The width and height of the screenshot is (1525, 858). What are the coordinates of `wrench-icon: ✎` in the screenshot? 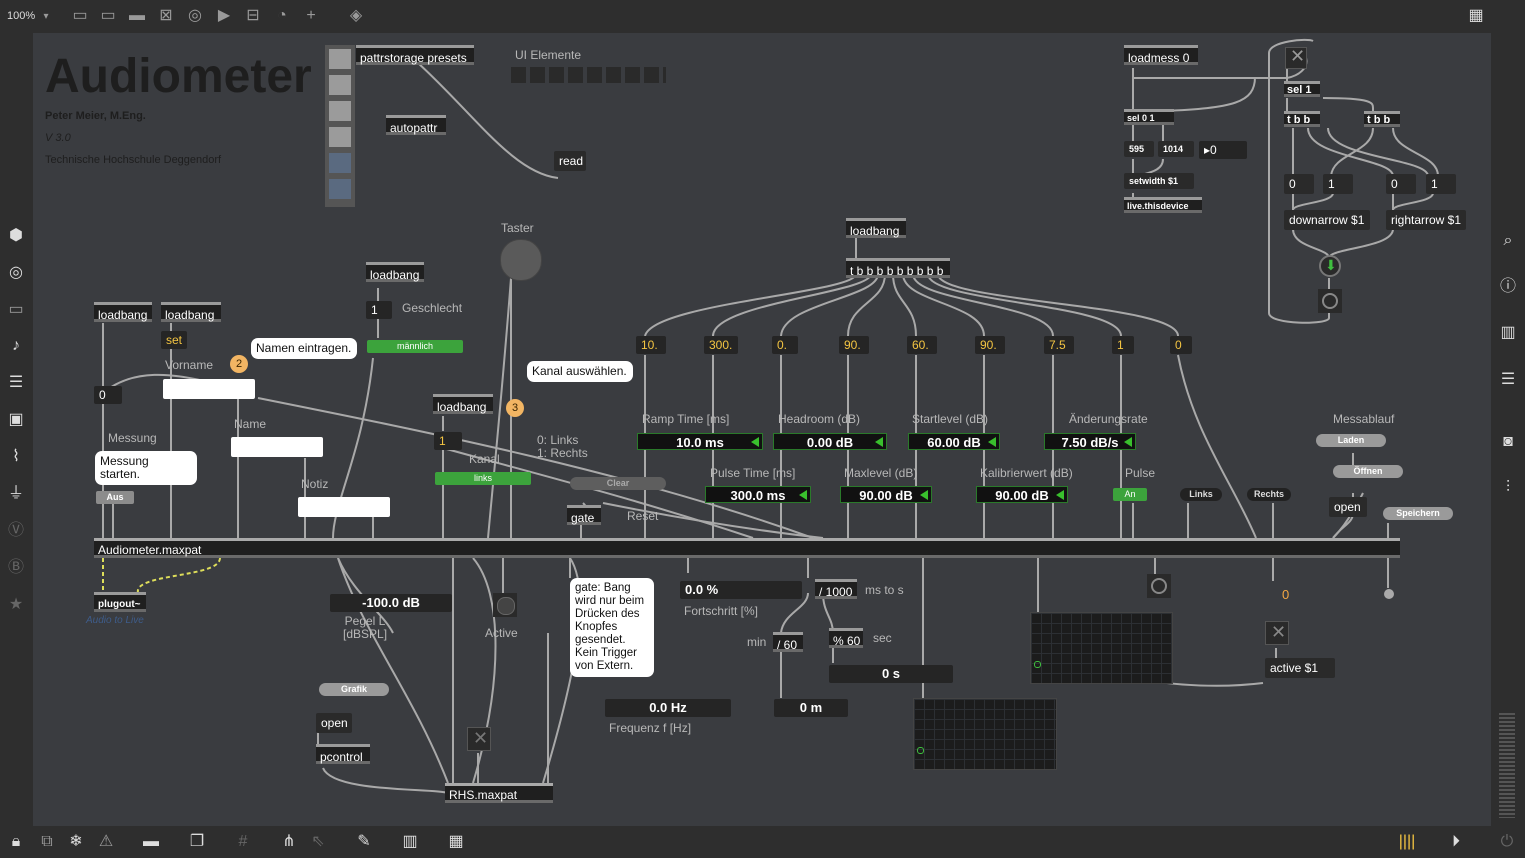 It's located at (364, 842).